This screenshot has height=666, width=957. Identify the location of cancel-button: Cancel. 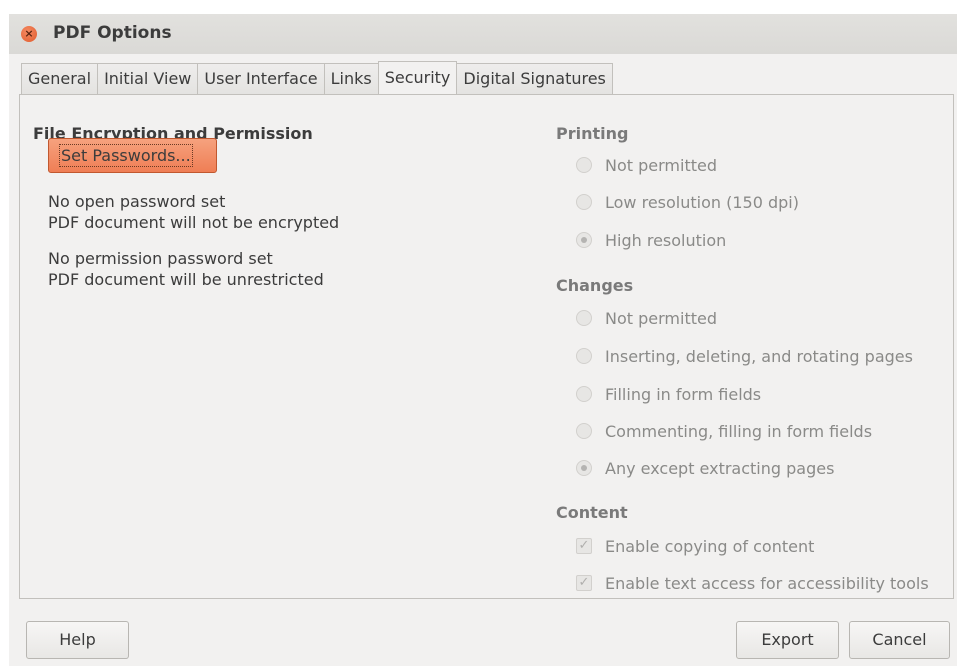
(899, 640).